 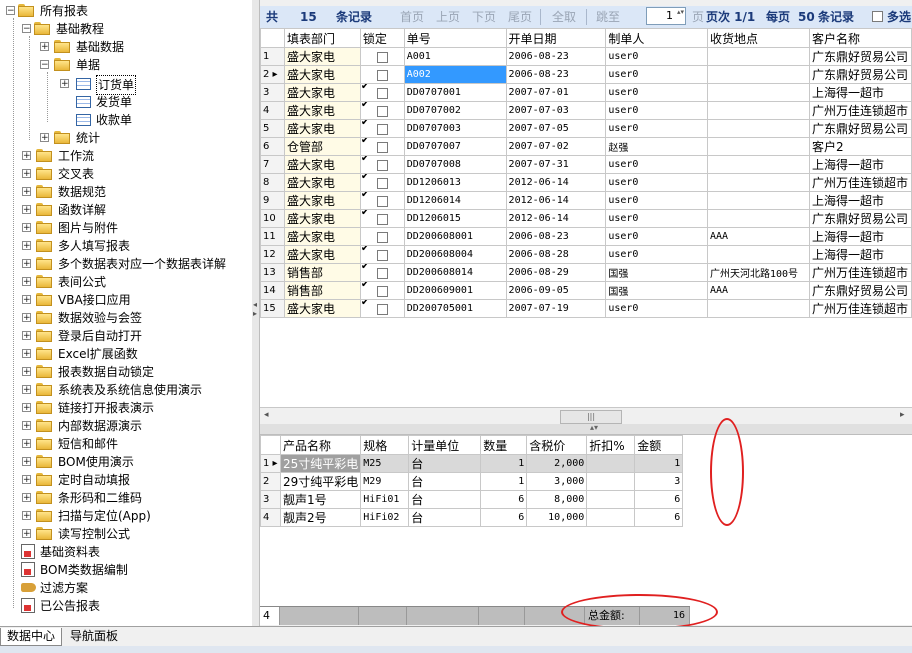 I want to click on cell-price: 2,000, so click(x=557, y=463).